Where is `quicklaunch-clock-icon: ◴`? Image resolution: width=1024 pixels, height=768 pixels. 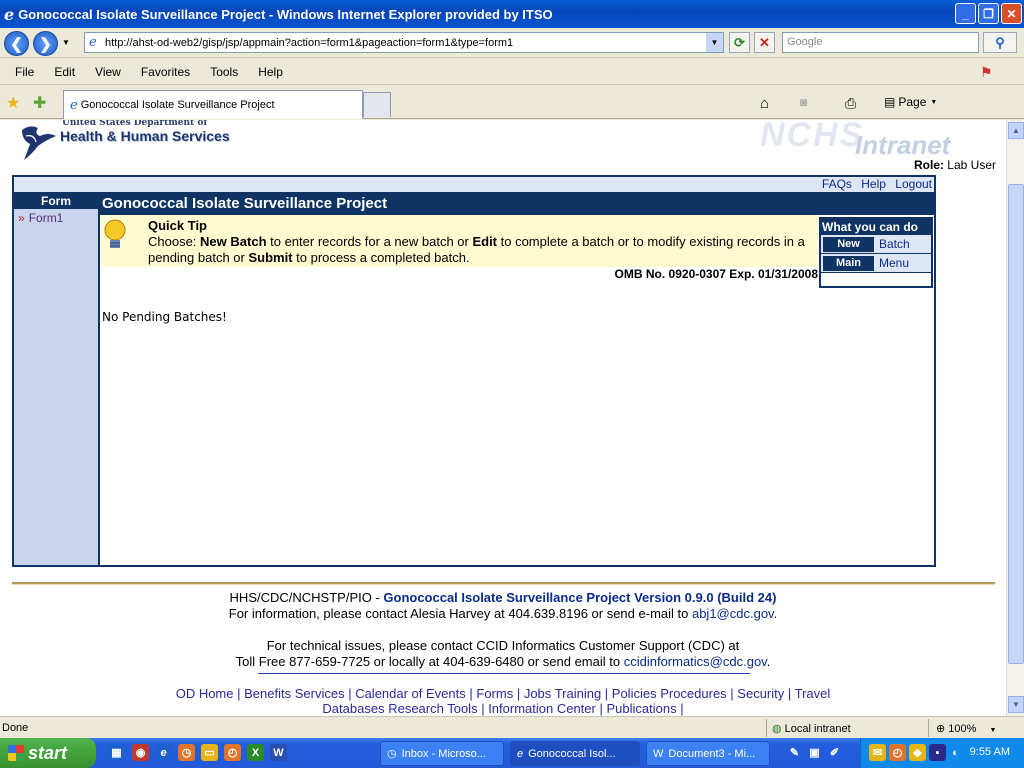
quicklaunch-clock-icon: ◴ is located at coordinates (232, 752).